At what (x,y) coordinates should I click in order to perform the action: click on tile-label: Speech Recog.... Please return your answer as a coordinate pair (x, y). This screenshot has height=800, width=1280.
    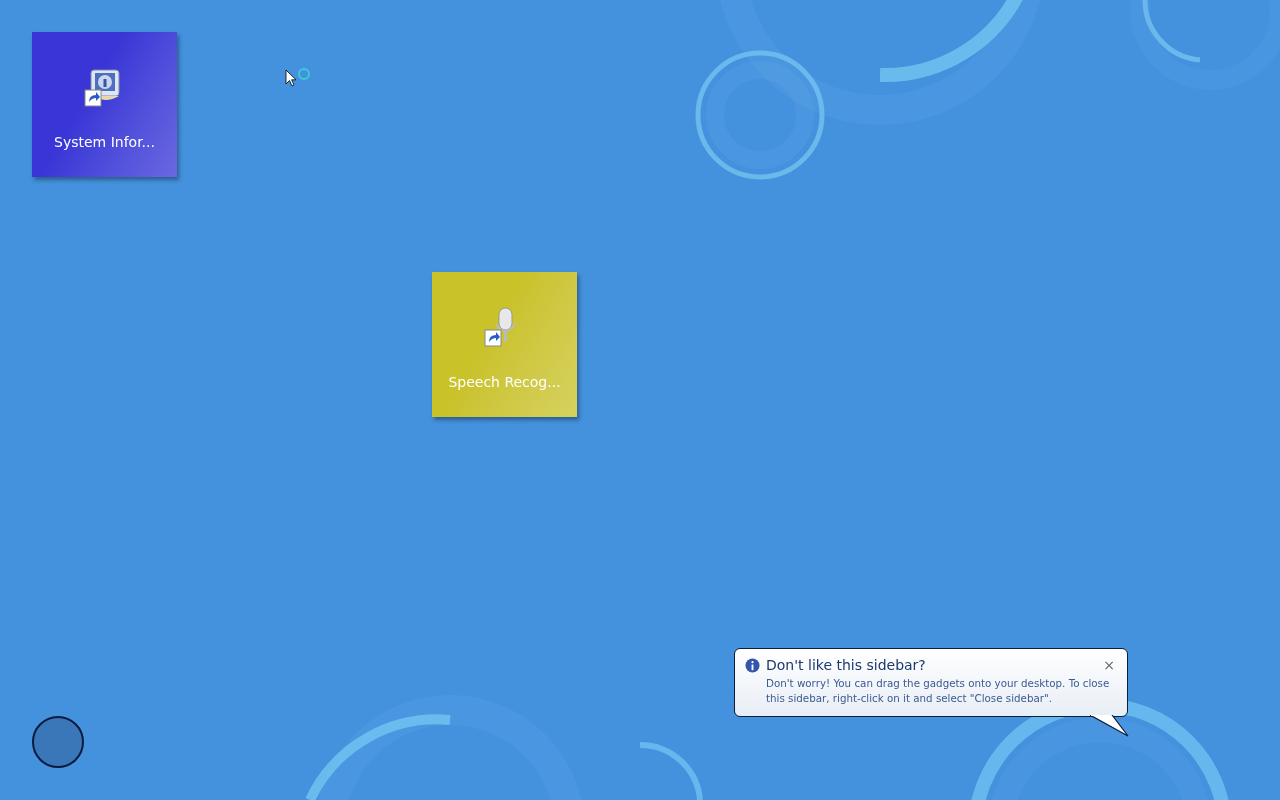
    Looking at the image, I should click on (504, 382).